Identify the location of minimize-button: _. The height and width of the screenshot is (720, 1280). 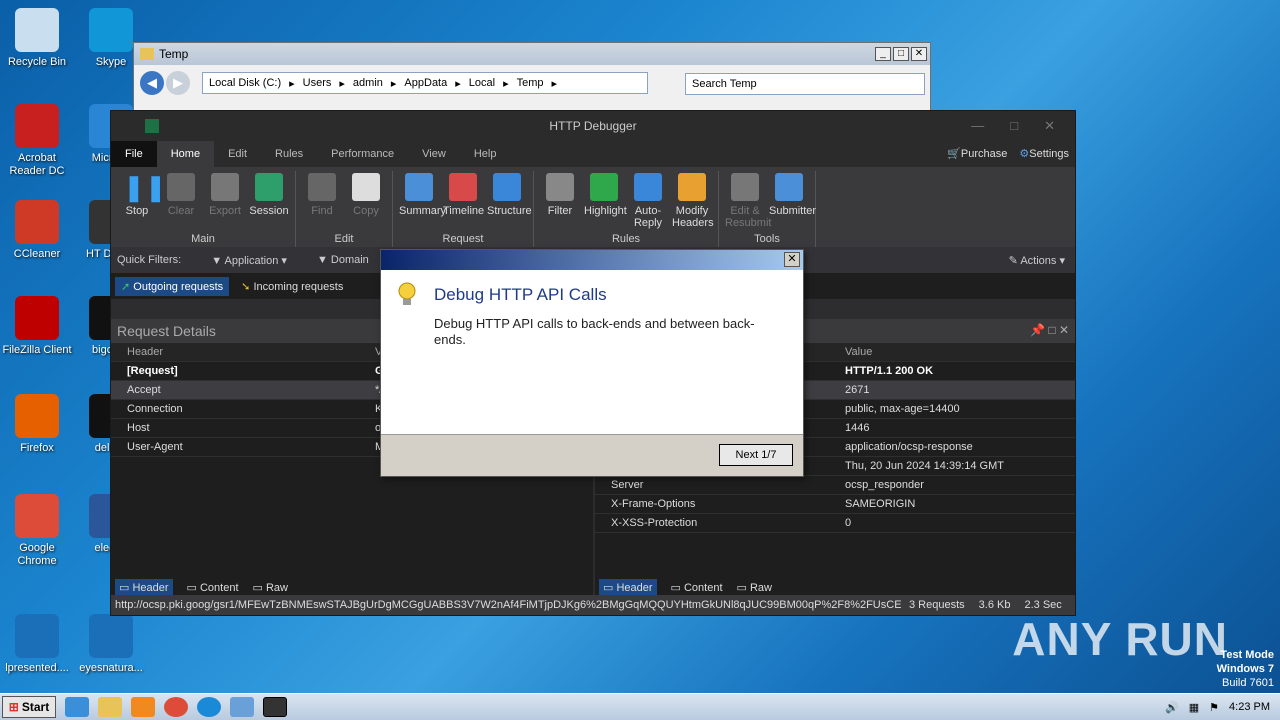
(883, 54).